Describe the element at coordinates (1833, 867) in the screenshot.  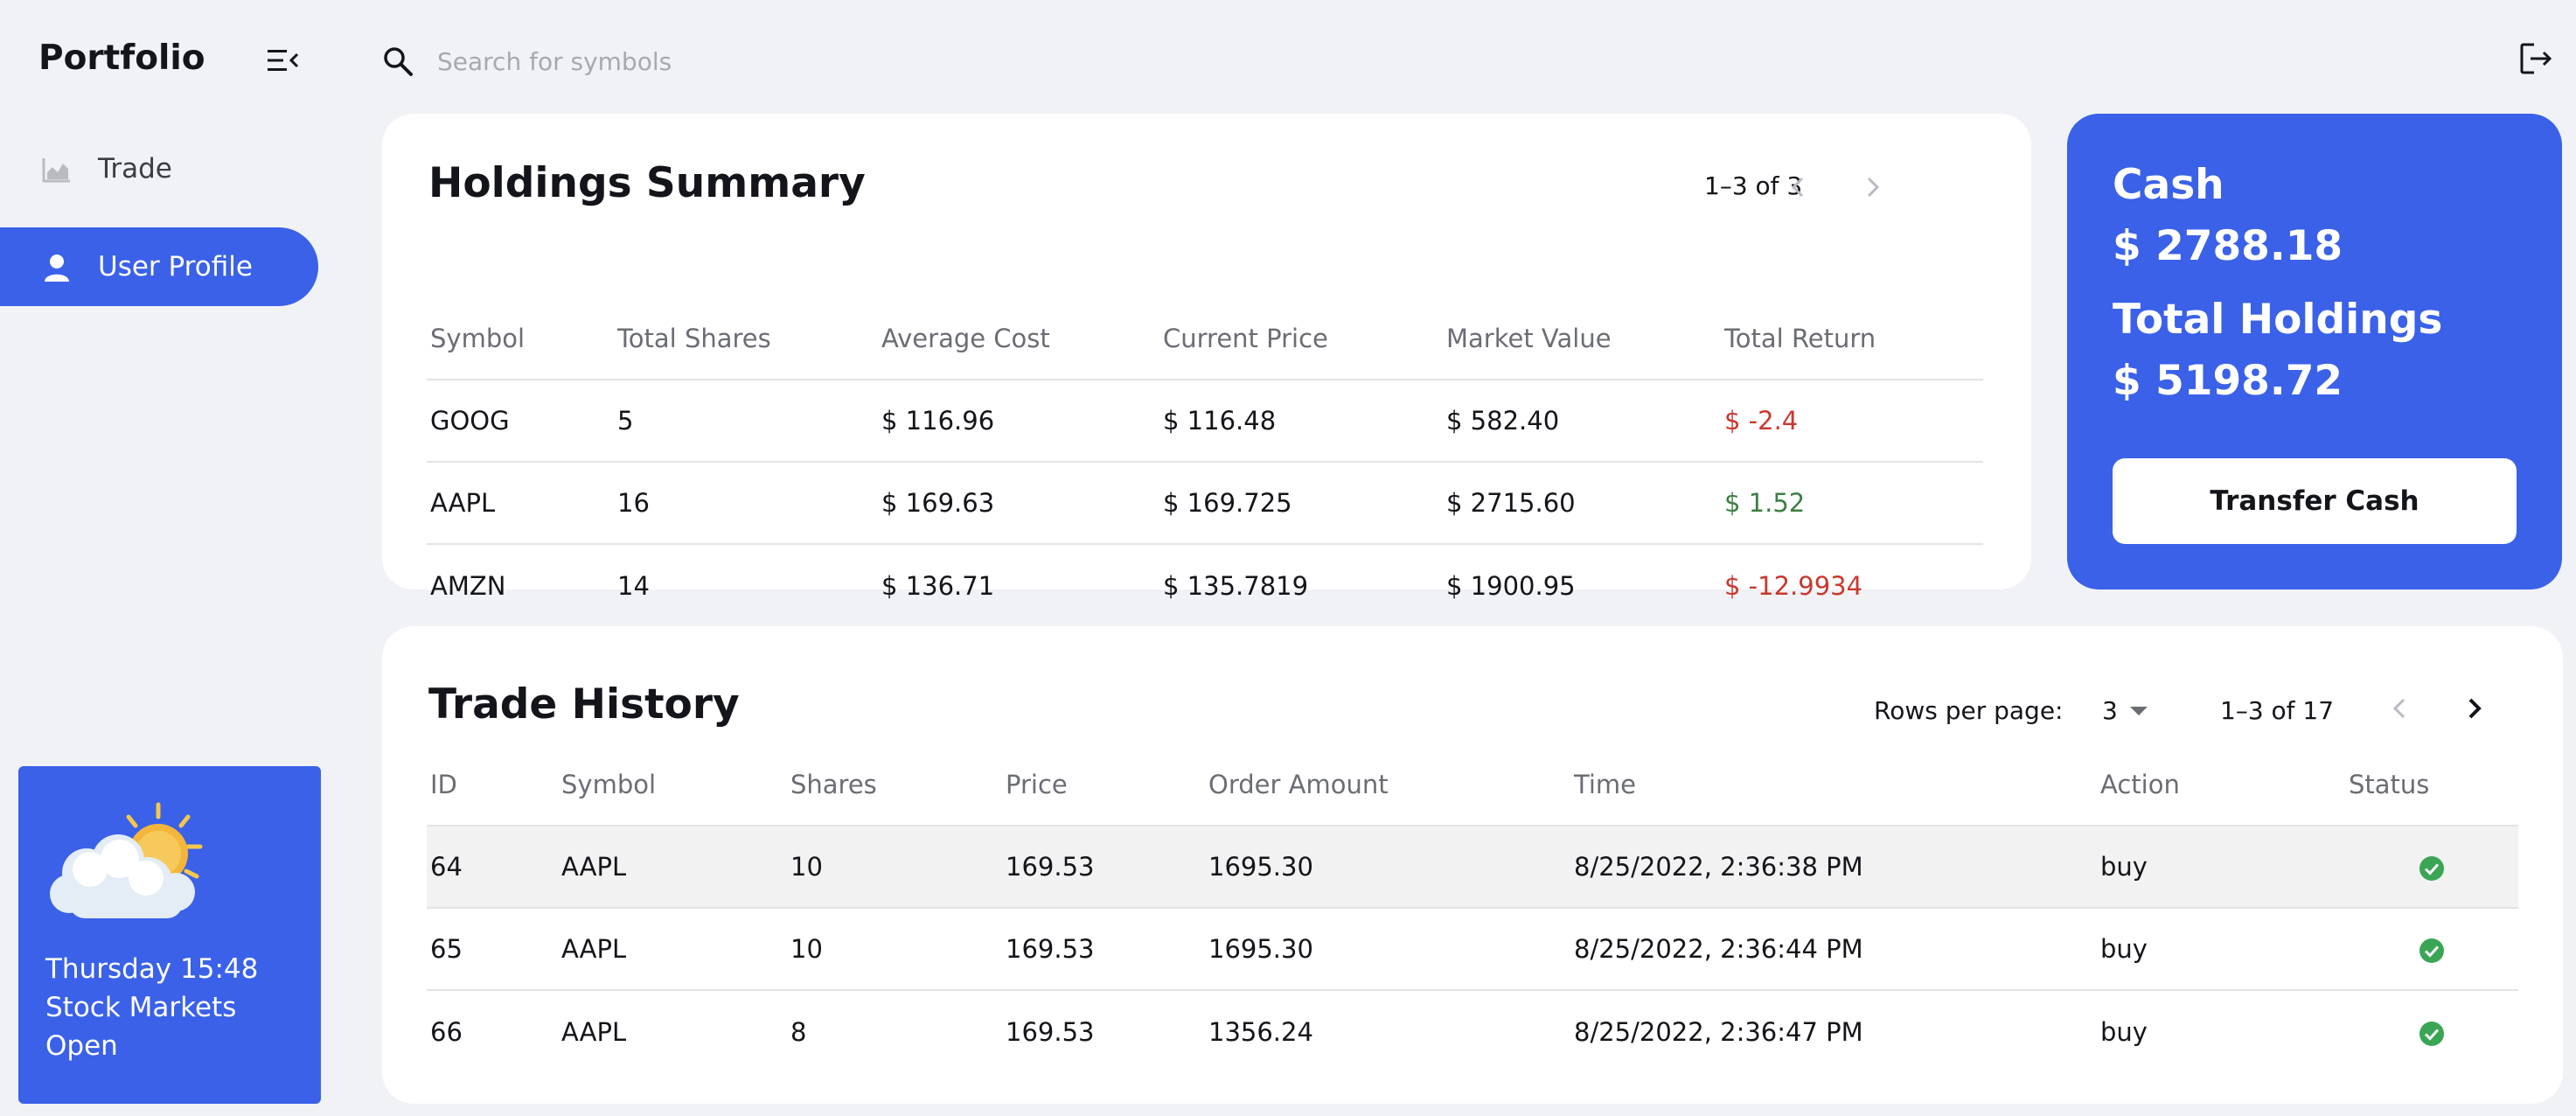
I see `time-cell: 8/25/2022, 2:36:38 PM` at that location.